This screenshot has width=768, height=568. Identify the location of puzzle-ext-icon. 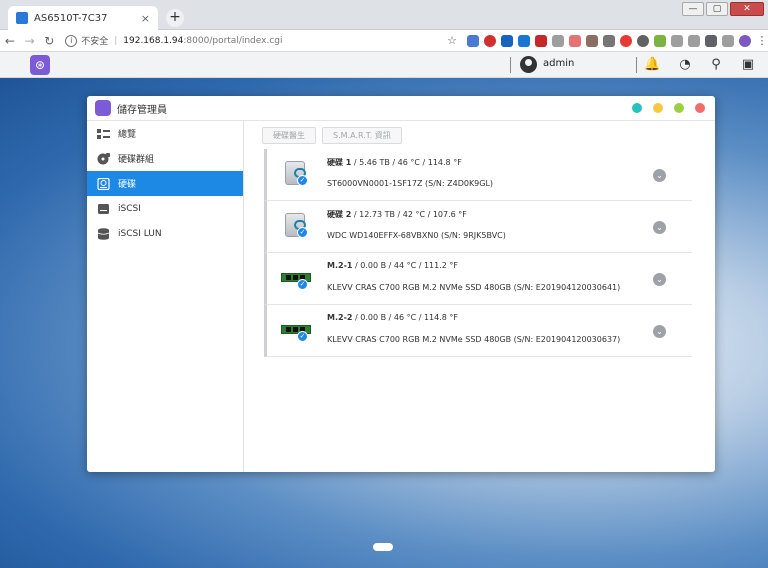
(711, 40).